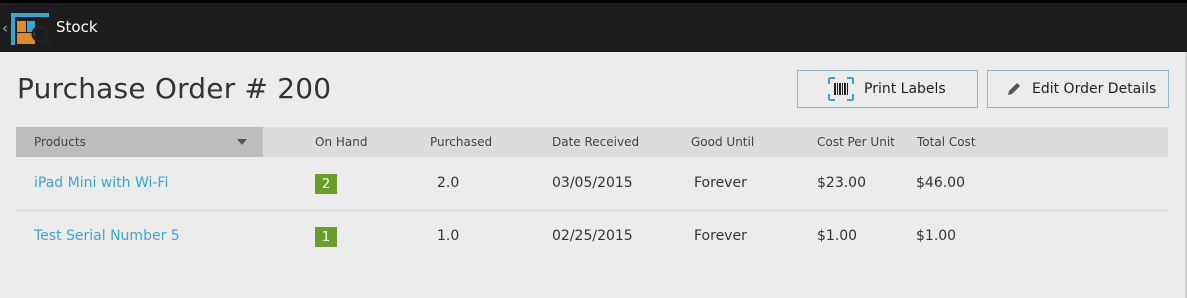 The image size is (1187, 298). Describe the element at coordinates (5, 28) in the screenshot. I see `back-chevron-icon: ‹` at that location.